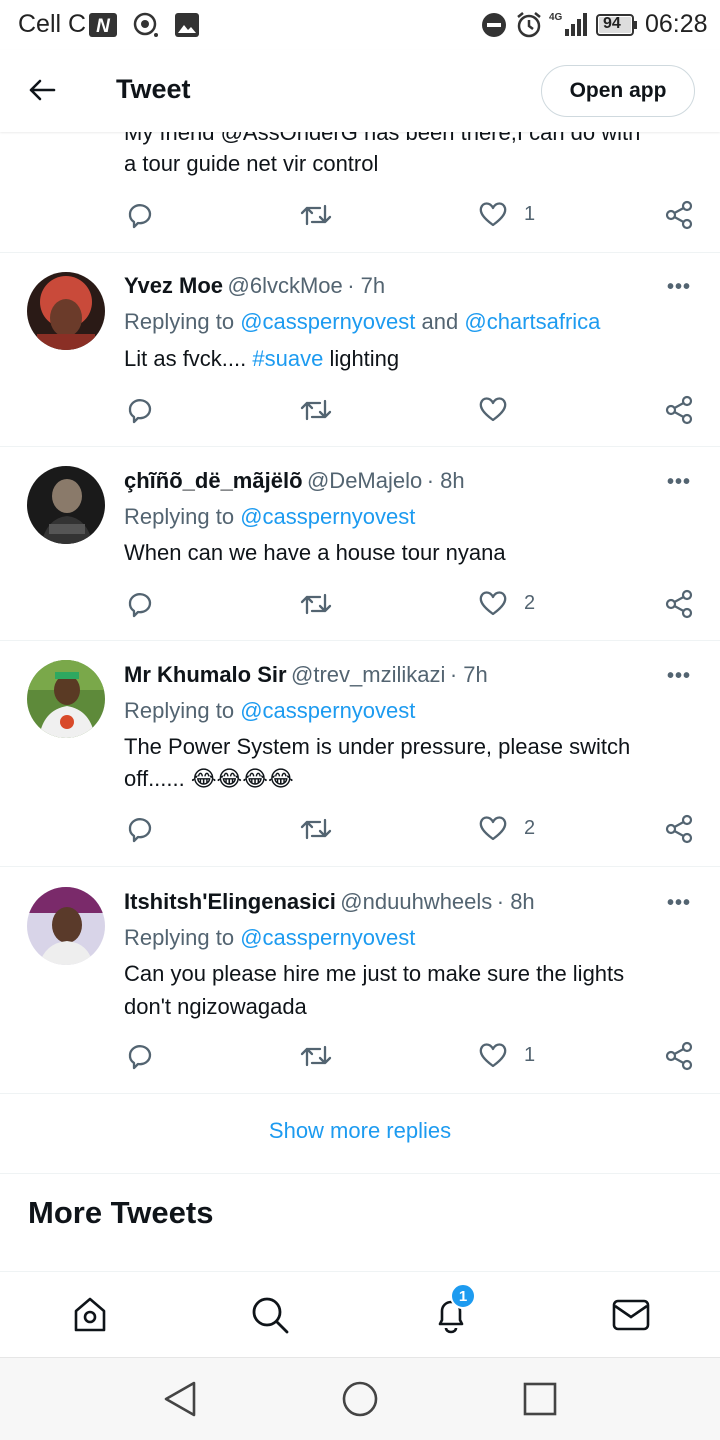 This screenshot has width=720, height=1440. What do you see at coordinates (530, 1055) in the screenshot?
I see `like-count: 1` at bounding box center [530, 1055].